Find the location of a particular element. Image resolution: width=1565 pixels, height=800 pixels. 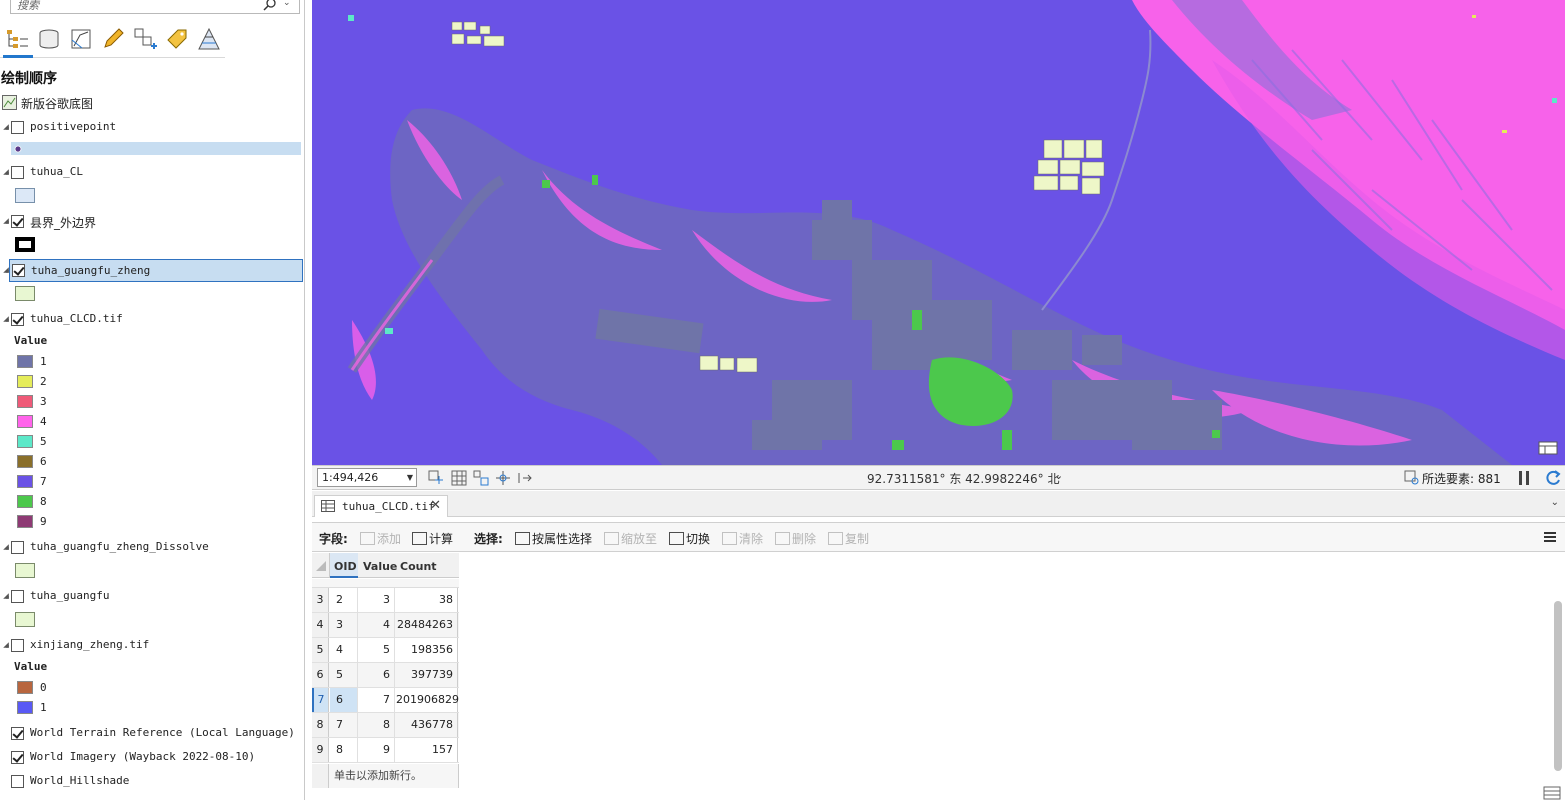

list-by-selection-icon is located at coordinates (81, 39).